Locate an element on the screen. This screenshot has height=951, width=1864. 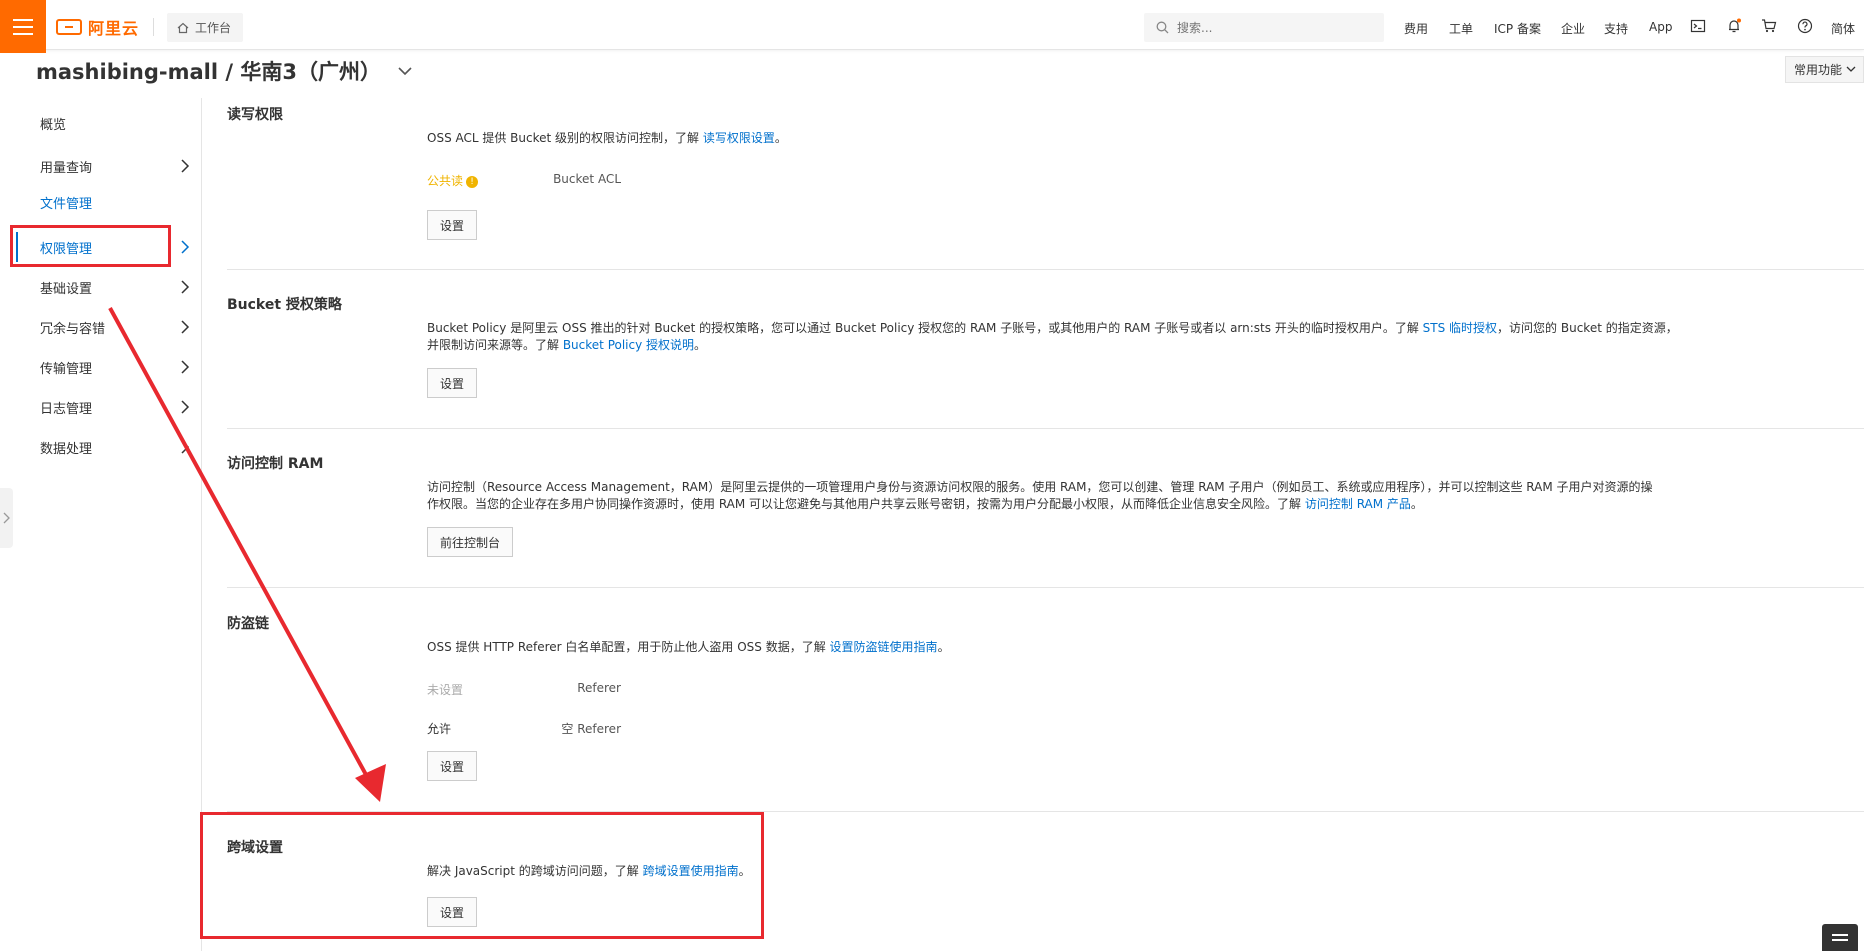
ram-docs-link: 访问控制 RAM 产品 is located at coordinates (1358, 504).